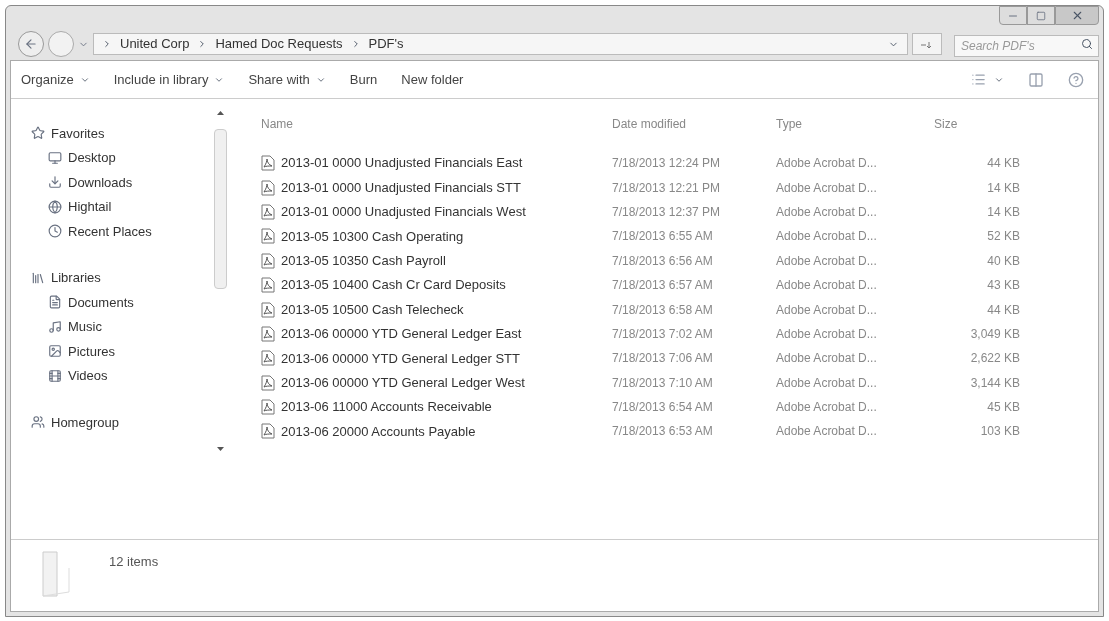 This screenshot has height=621, width=1109. I want to click on date-cell-text: 7/18/2013 6:58 AM, so click(663, 310).